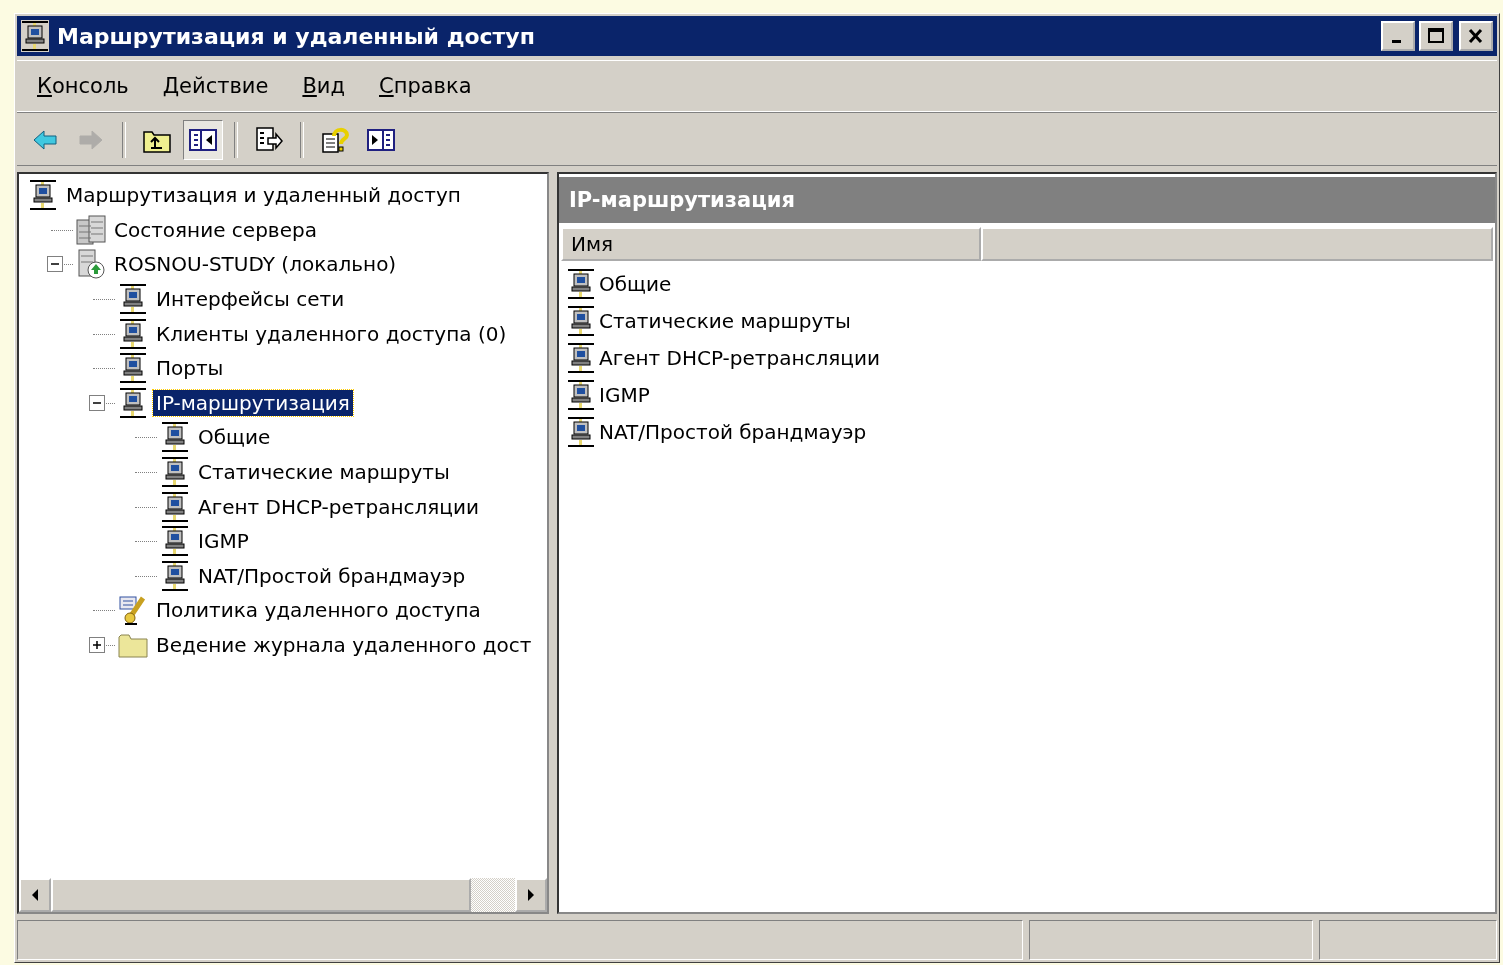 This screenshot has width=1503, height=965. What do you see at coordinates (338, 506) in the screenshot?
I see `tree-item: Агент DHCP-ретрансляции` at bounding box center [338, 506].